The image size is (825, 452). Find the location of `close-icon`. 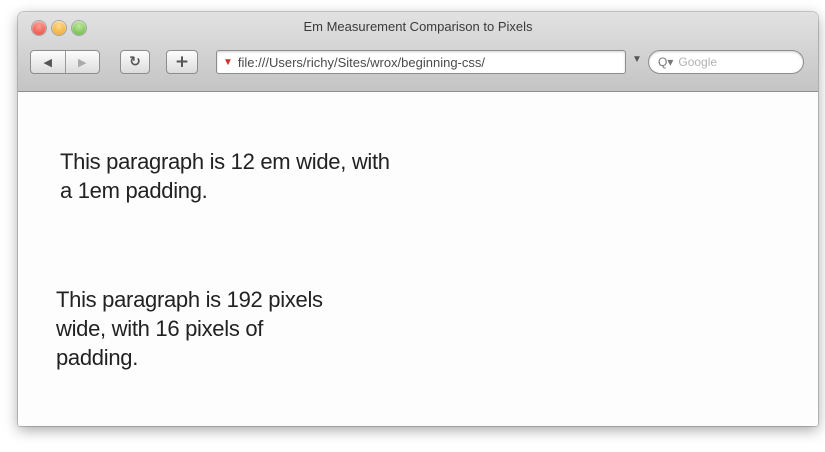

close-icon is located at coordinates (39, 28).